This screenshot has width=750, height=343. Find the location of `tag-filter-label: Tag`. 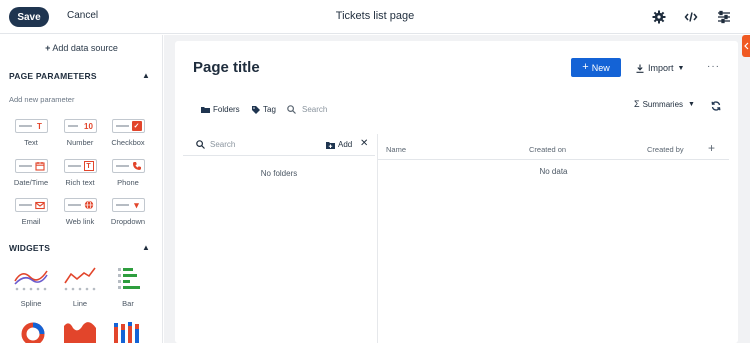

tag-filter-label: Tag is located at coordinates (269, 109).